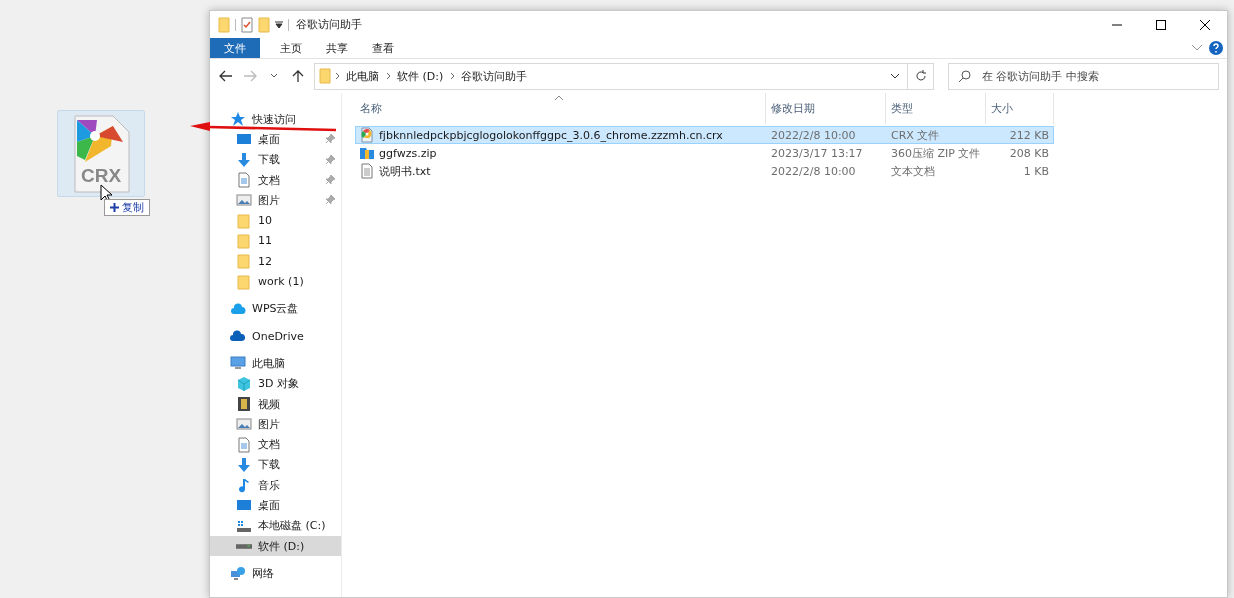 The width and height of the screenshot is (1234, 598). What do you see at coordinates (383, 48) in the screenshot?
I see `ribbon-tab: 查看` at bounding box center [383, 48].